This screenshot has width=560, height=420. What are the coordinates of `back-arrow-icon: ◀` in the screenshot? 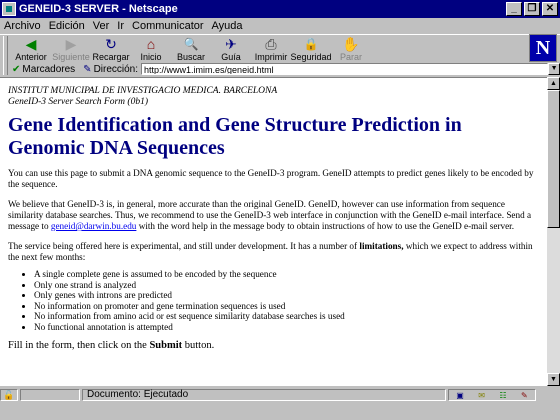 It's located at (31, 44).